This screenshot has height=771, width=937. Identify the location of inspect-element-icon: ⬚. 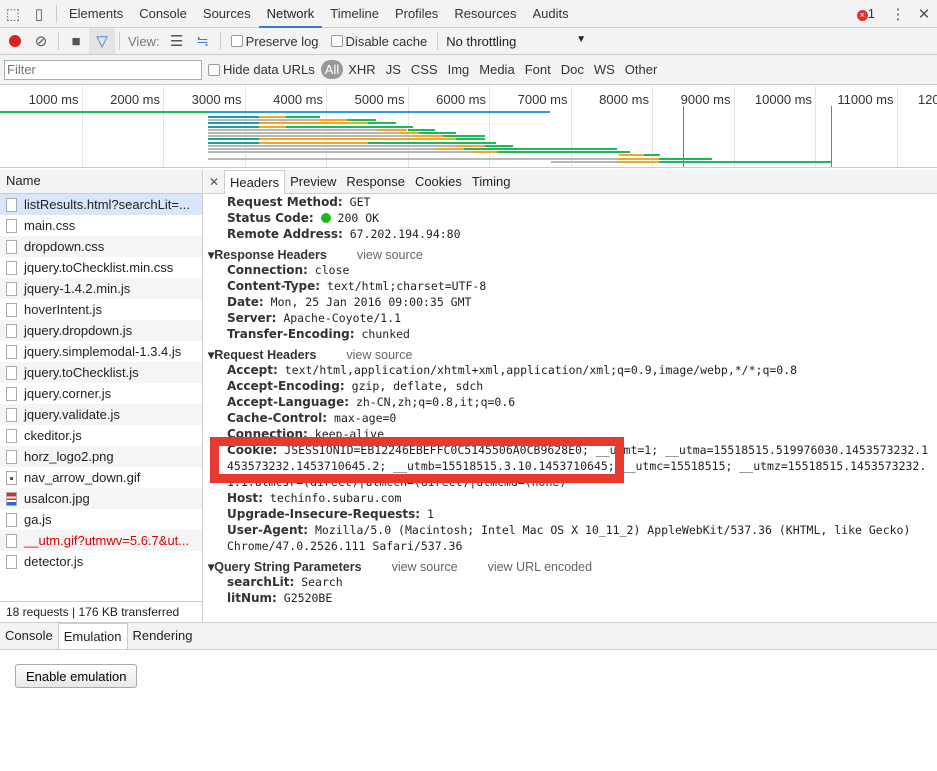
(13, 14).